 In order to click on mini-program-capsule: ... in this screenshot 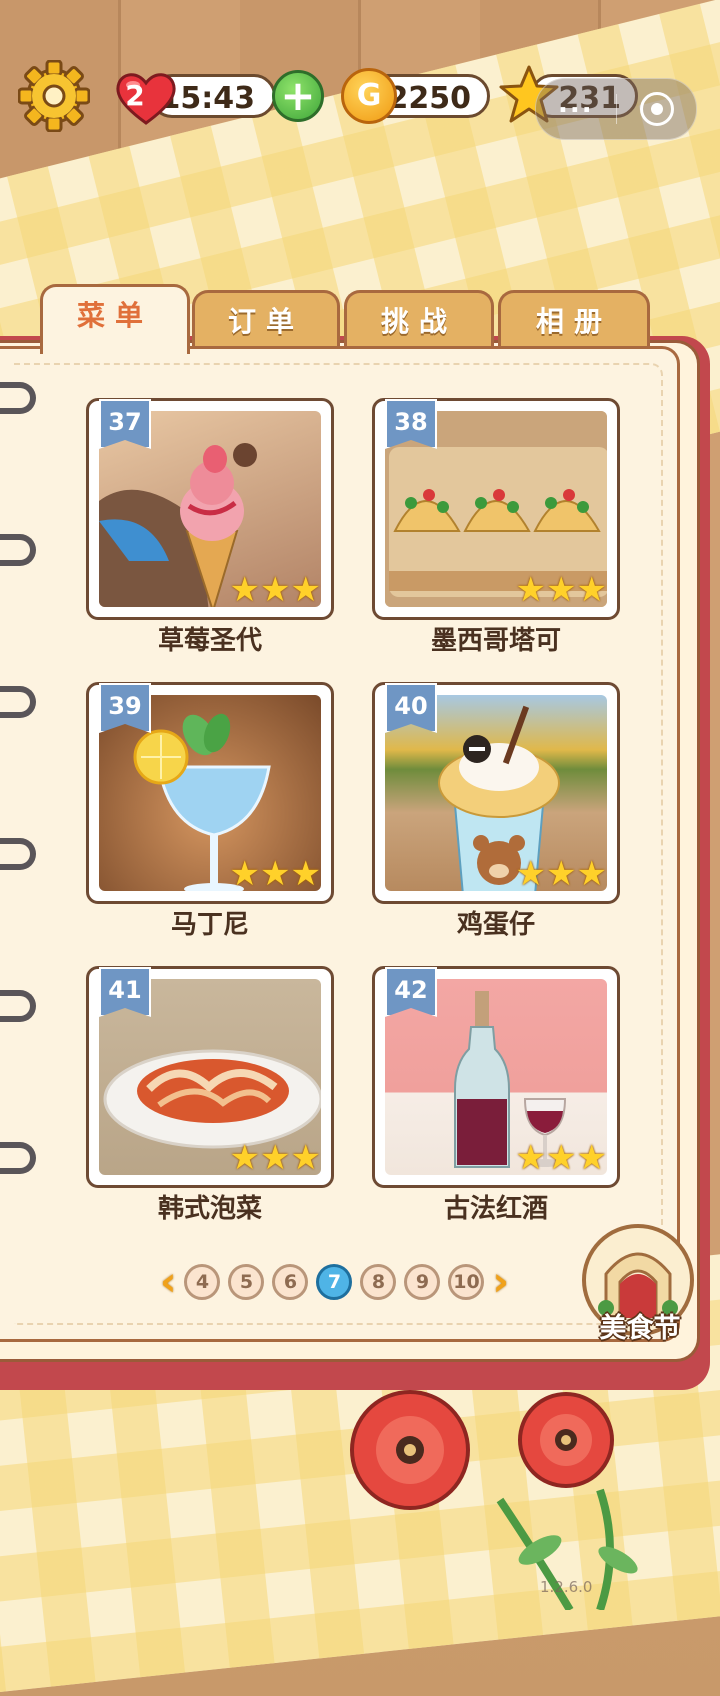, I will do `click(616, 109)`.